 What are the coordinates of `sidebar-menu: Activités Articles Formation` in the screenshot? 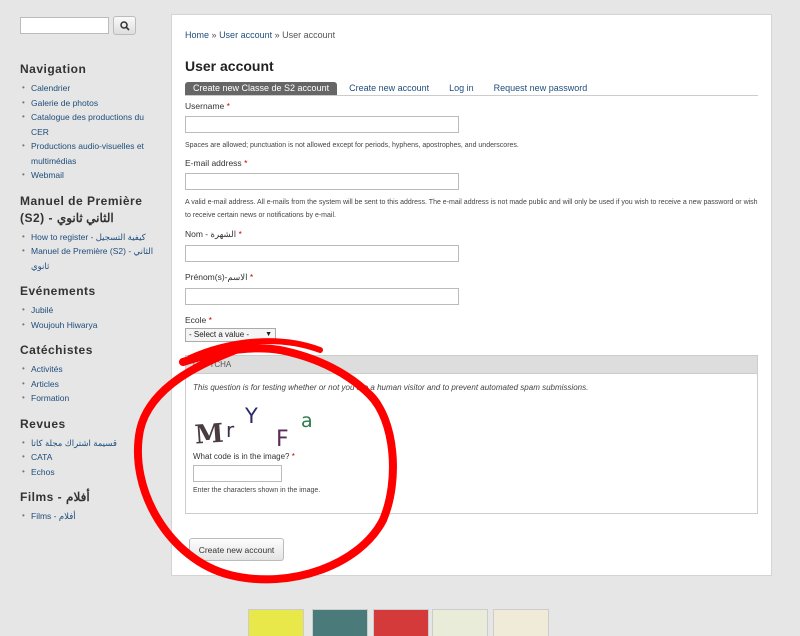 It's located at (90, 384).